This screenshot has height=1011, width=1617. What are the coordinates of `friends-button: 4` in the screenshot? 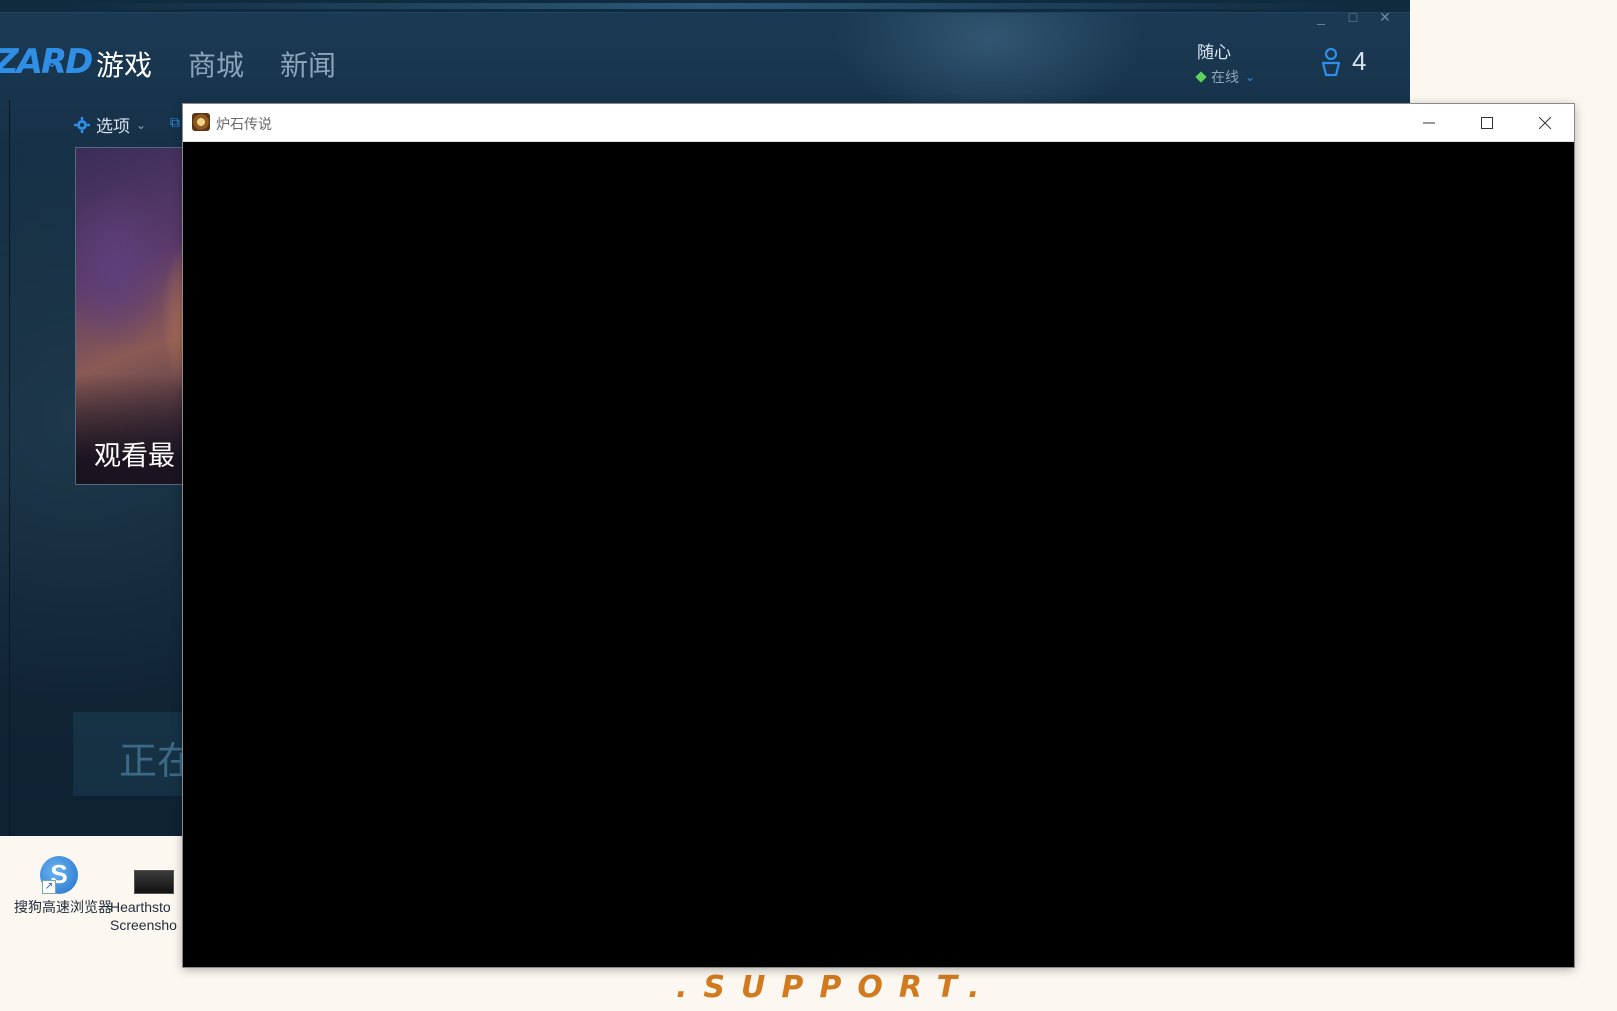 It's located at (1343, 61).